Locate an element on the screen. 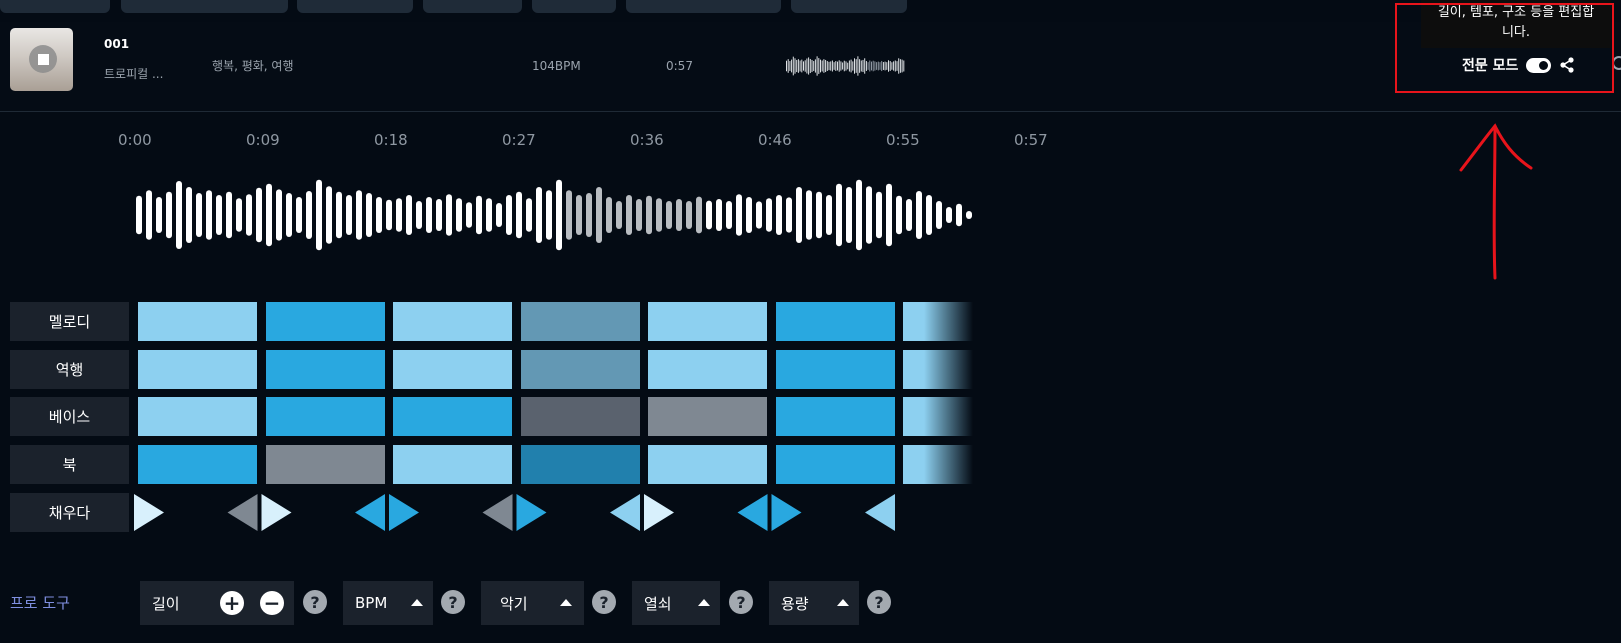  instrument-control: 악기 is located at coordinates (532, 603).